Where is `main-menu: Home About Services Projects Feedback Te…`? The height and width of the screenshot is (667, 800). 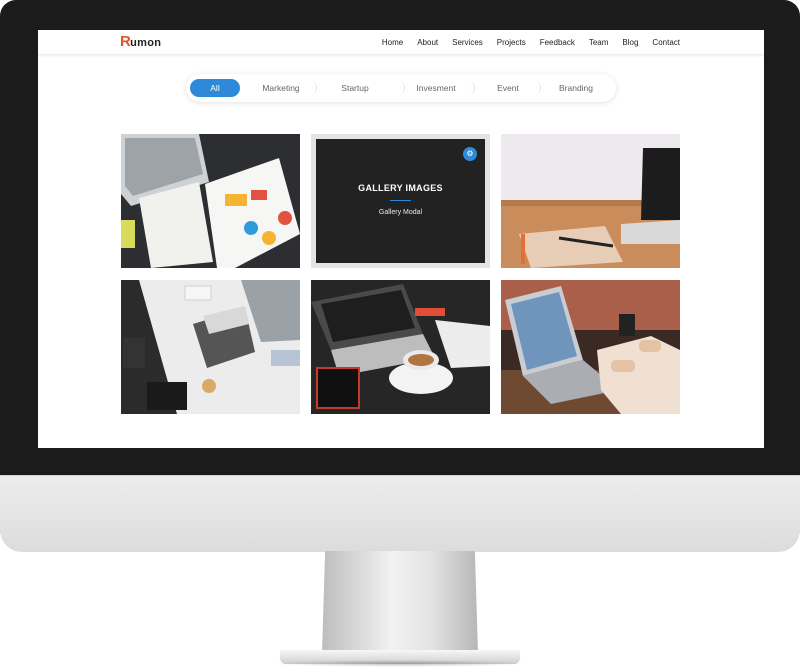
main-menu: Home About Services Projects Feedback Te… is located at coordinates (524, 42).